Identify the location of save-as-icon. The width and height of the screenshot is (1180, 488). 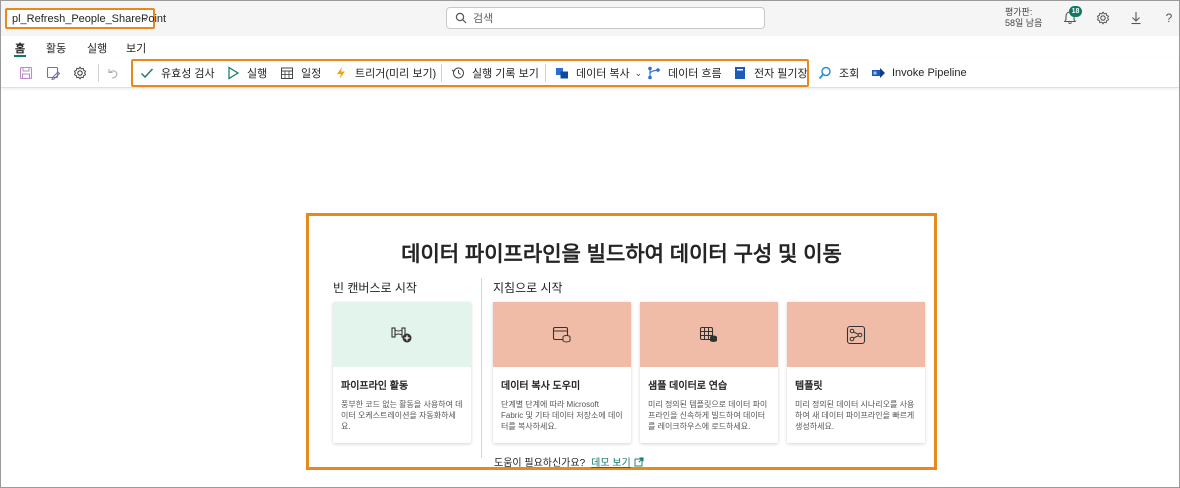
(53, 73).